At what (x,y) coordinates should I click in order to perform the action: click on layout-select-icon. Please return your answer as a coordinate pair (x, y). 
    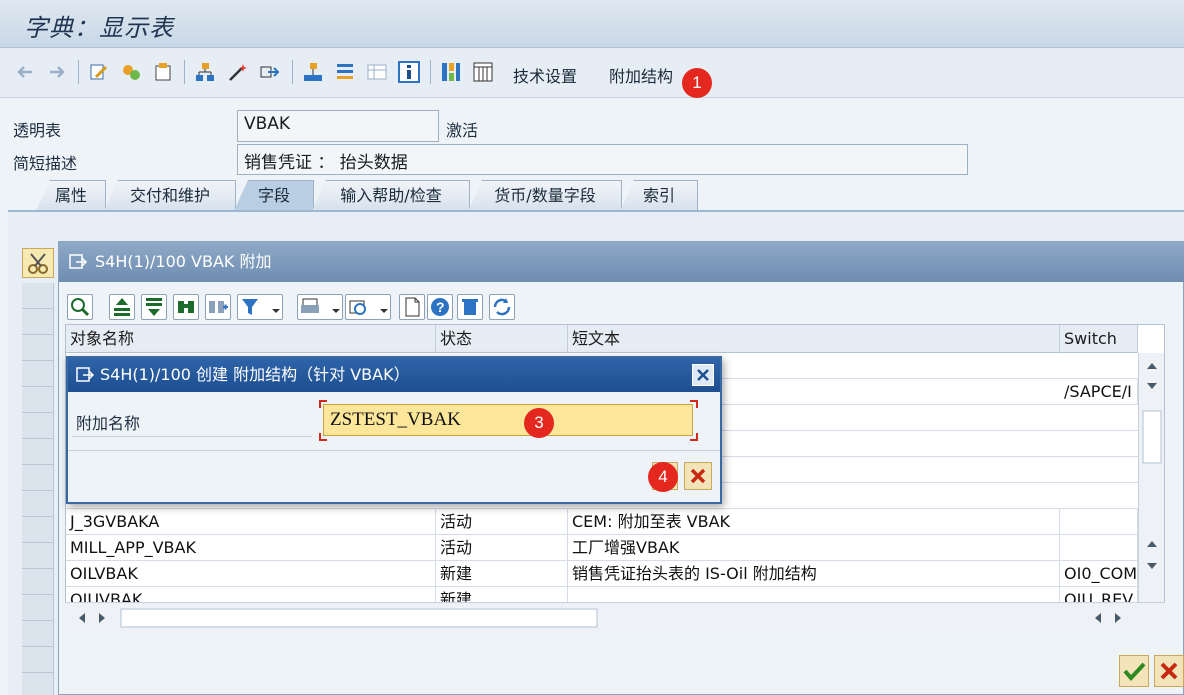
    Looking at the image, I should click on (368, 307).